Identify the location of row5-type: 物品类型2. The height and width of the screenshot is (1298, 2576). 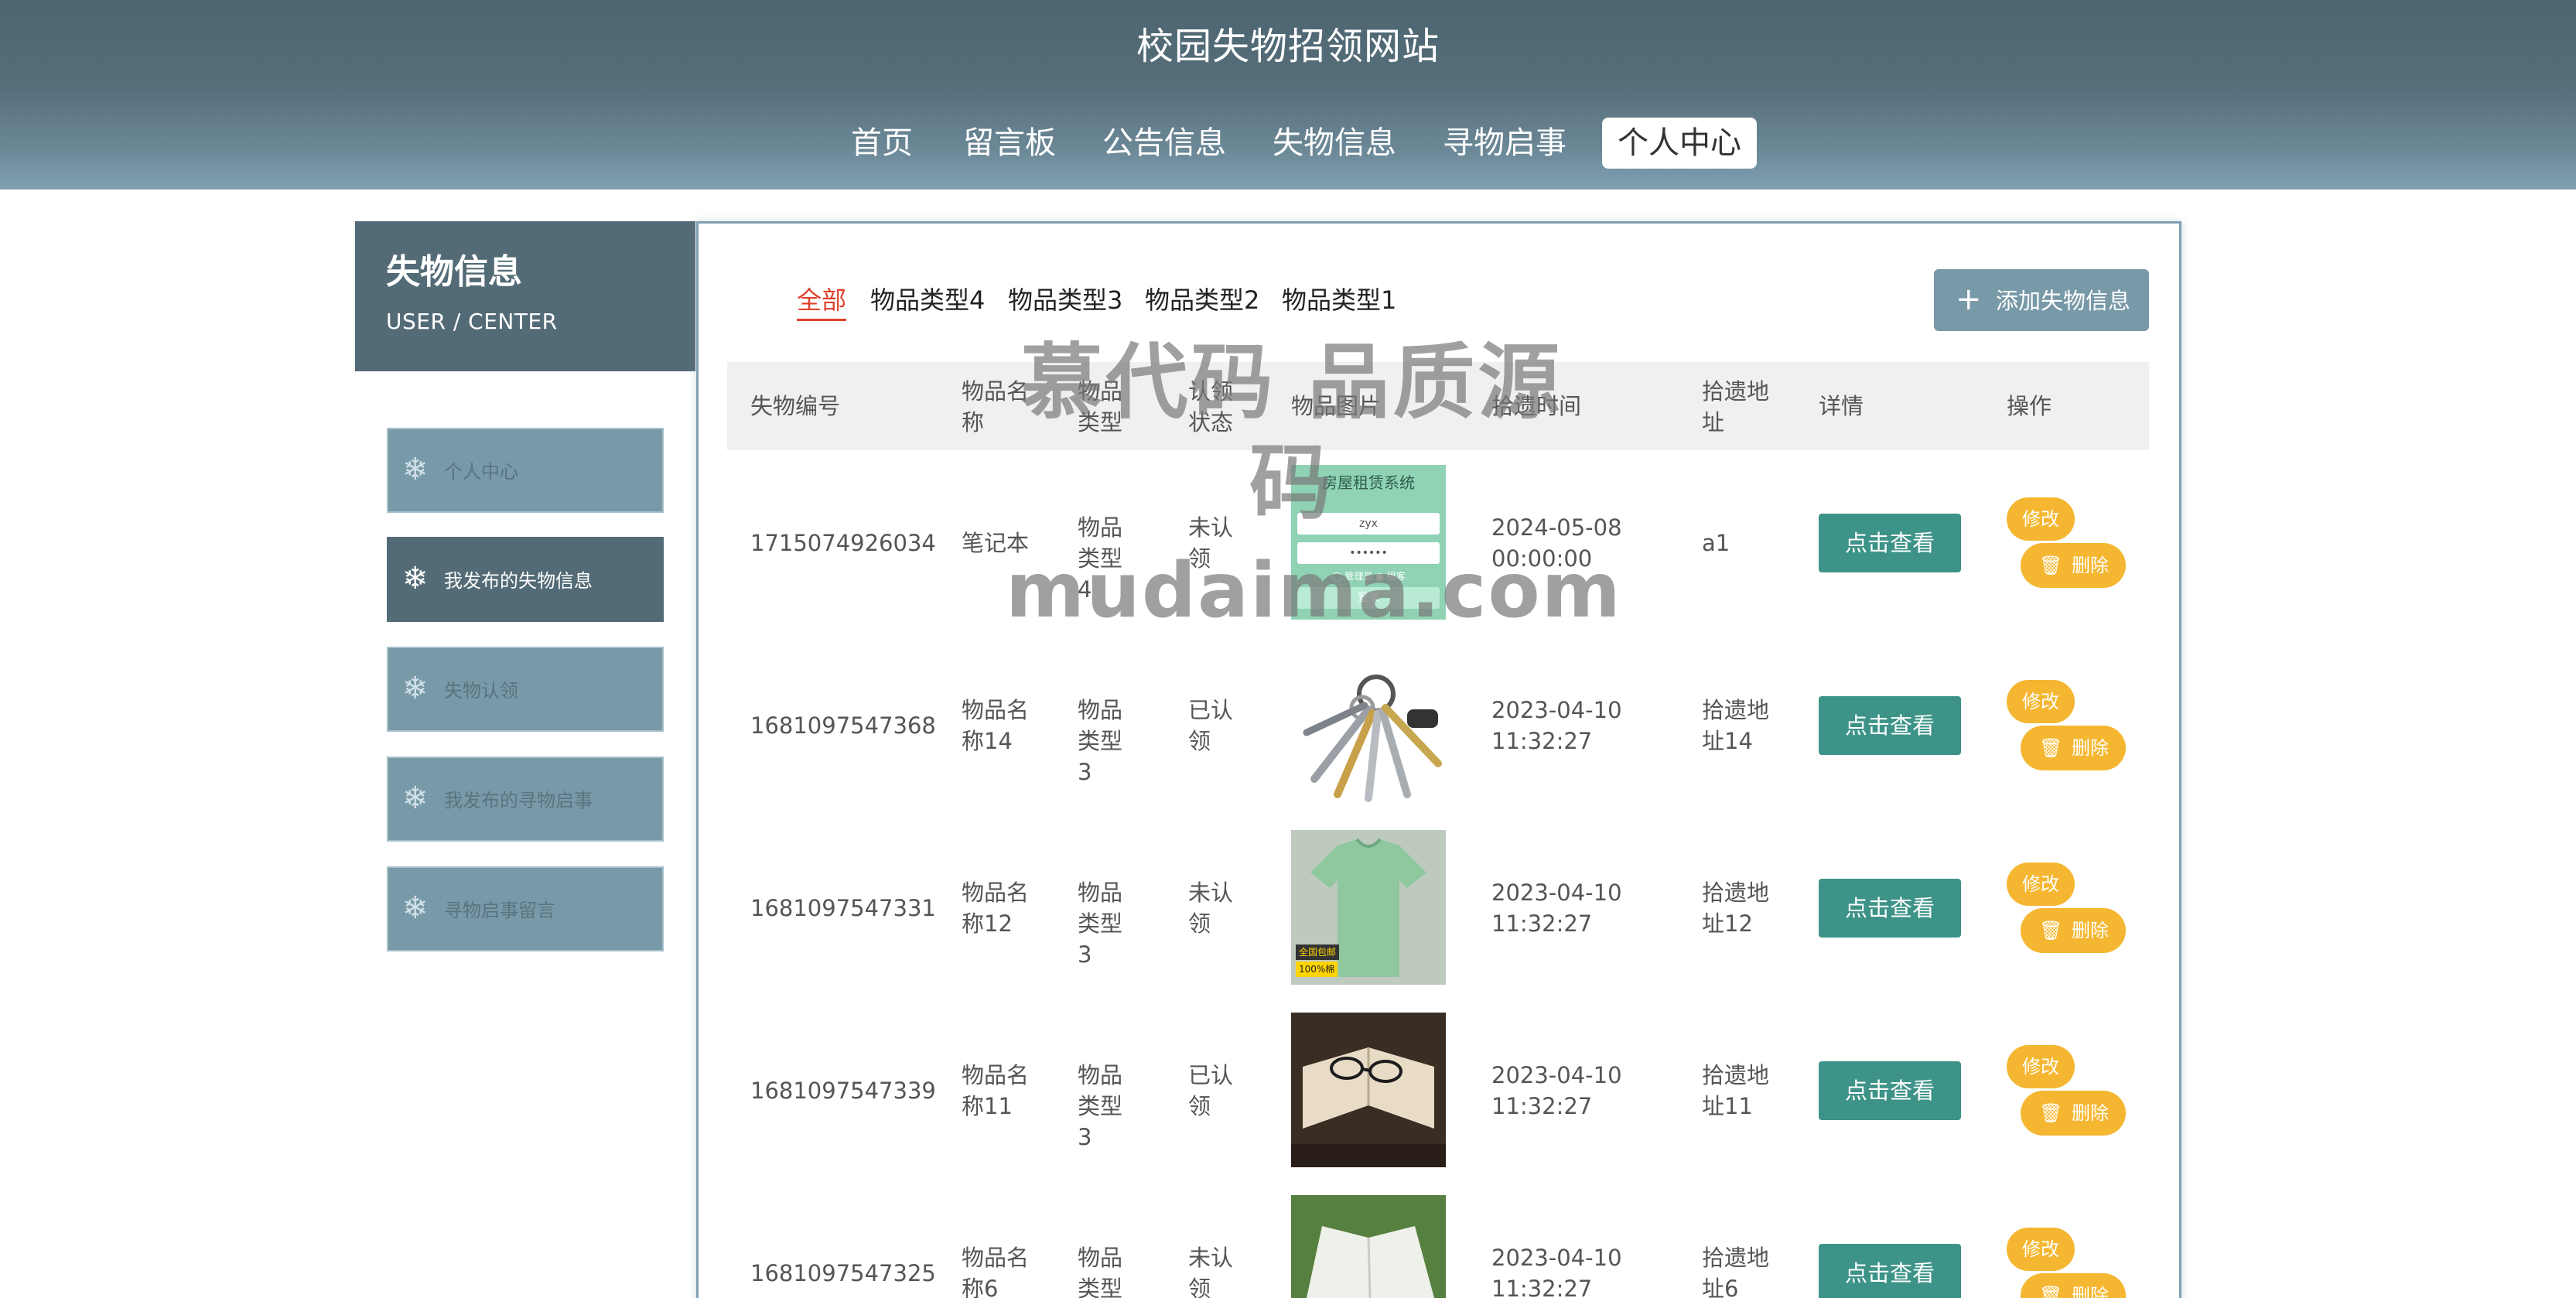
(1100, 1271).